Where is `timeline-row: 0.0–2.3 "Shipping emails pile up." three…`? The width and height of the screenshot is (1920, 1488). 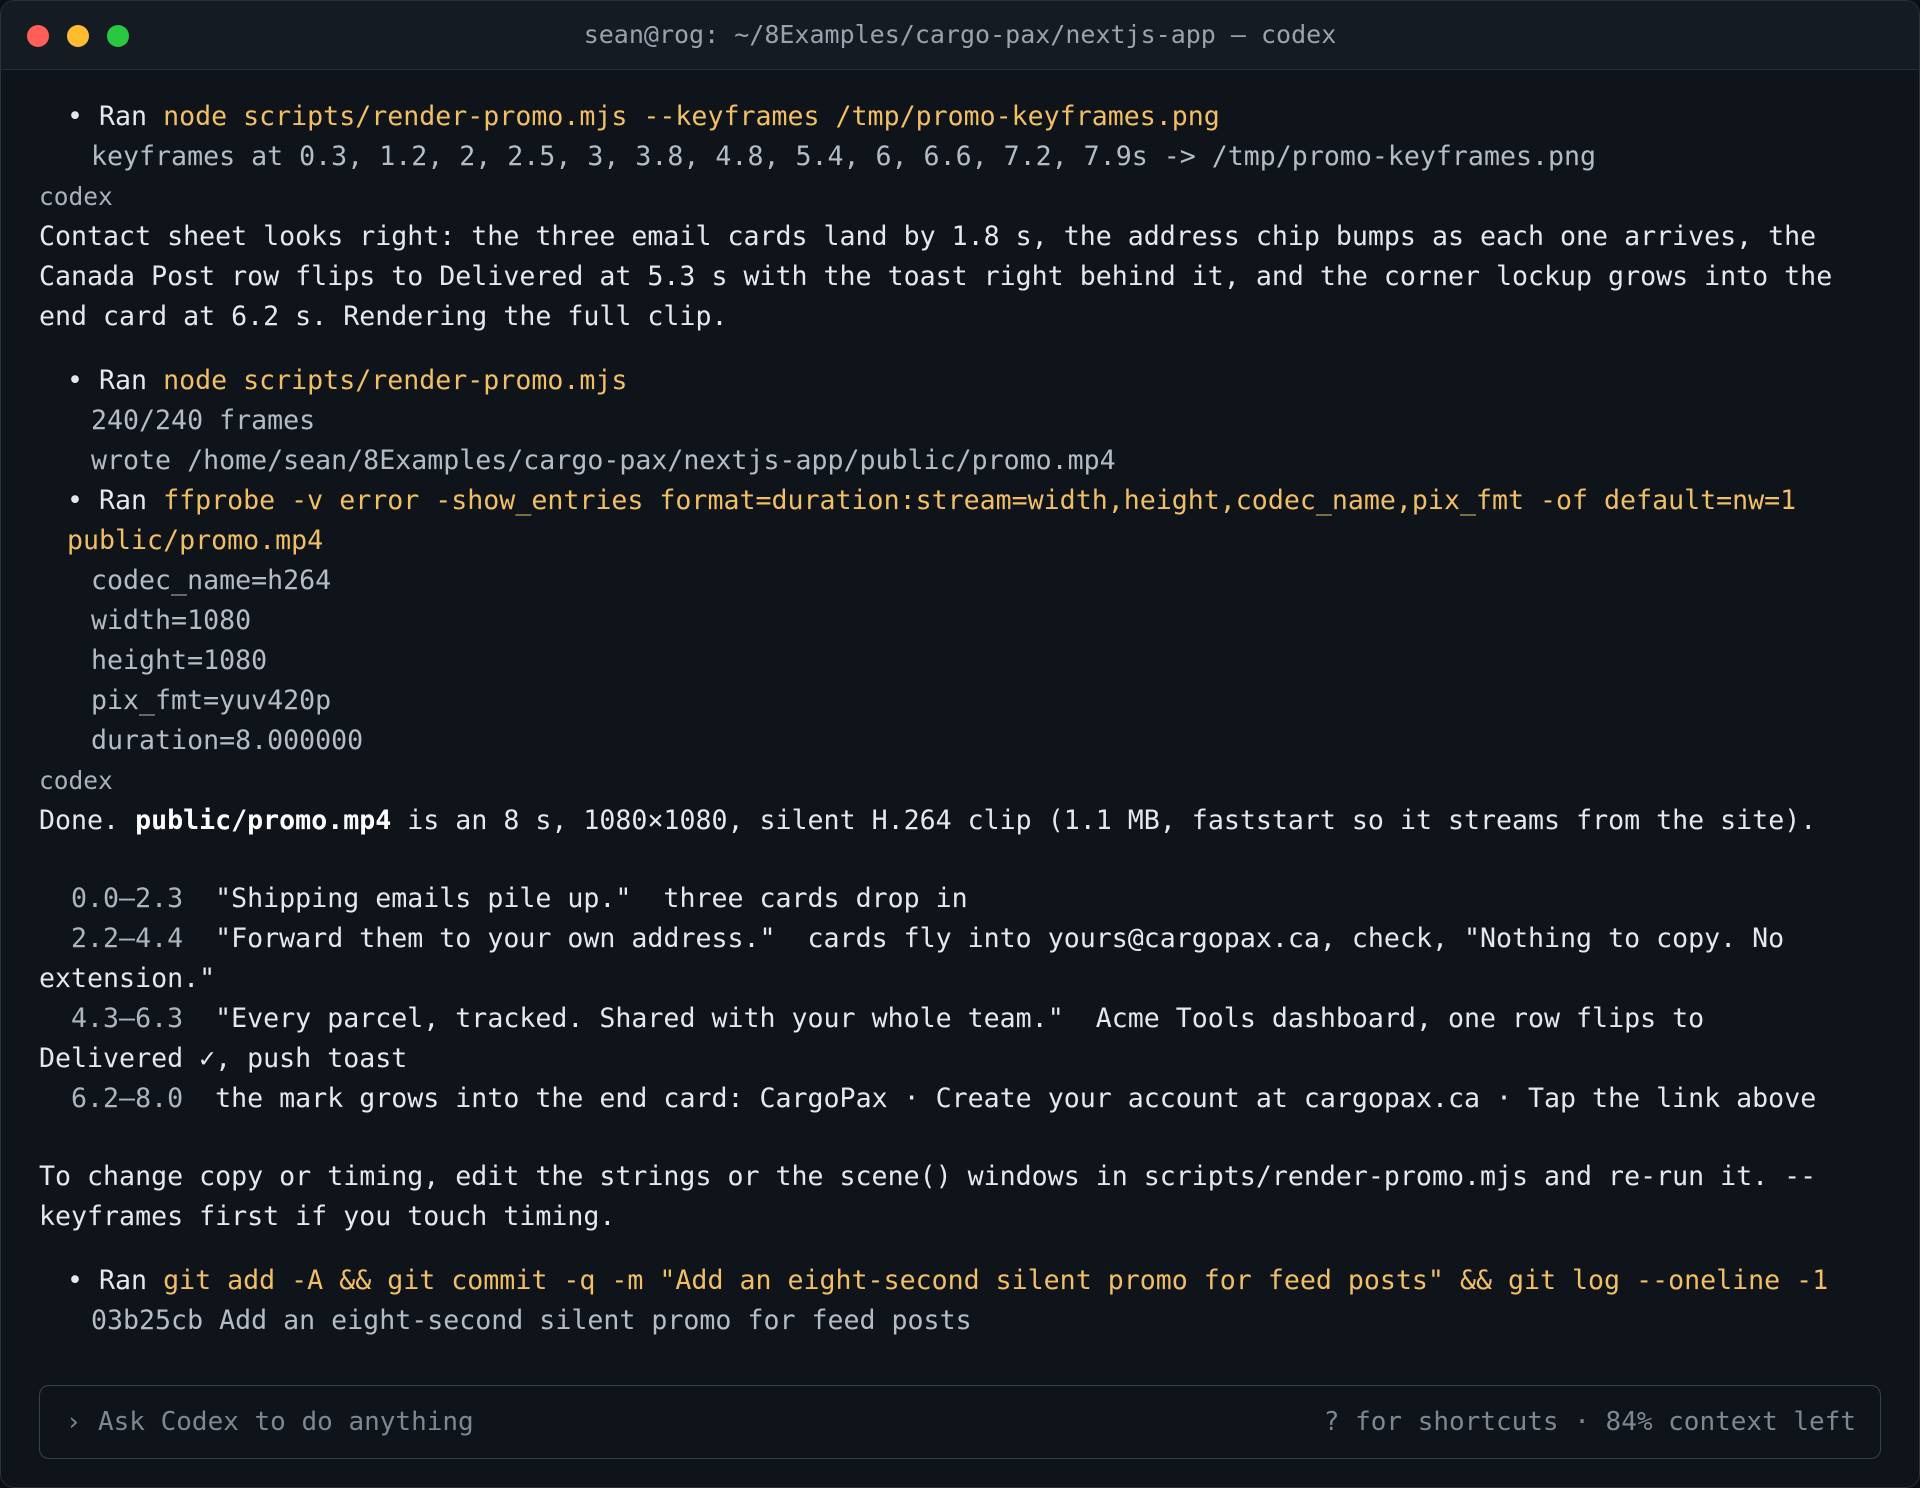
timeline-row: 0.0–2.3 "Shipping emails pile up." three… is located at coordinates (959, 899).